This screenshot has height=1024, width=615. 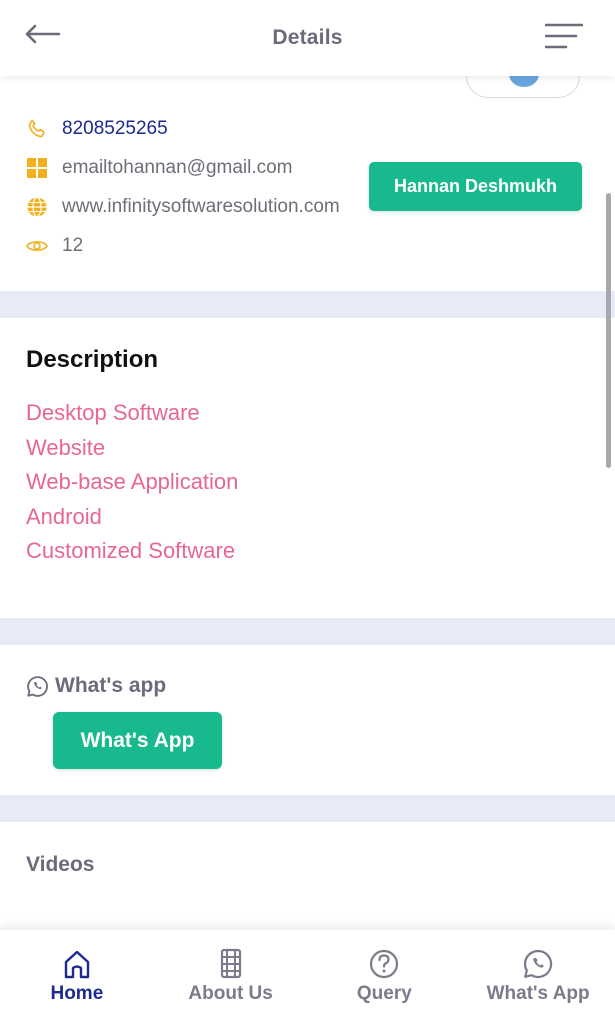 What do you see at coordinates (73, 245) in the screenshot?
I see `view-count: 12` at bounding box center [73, 245].